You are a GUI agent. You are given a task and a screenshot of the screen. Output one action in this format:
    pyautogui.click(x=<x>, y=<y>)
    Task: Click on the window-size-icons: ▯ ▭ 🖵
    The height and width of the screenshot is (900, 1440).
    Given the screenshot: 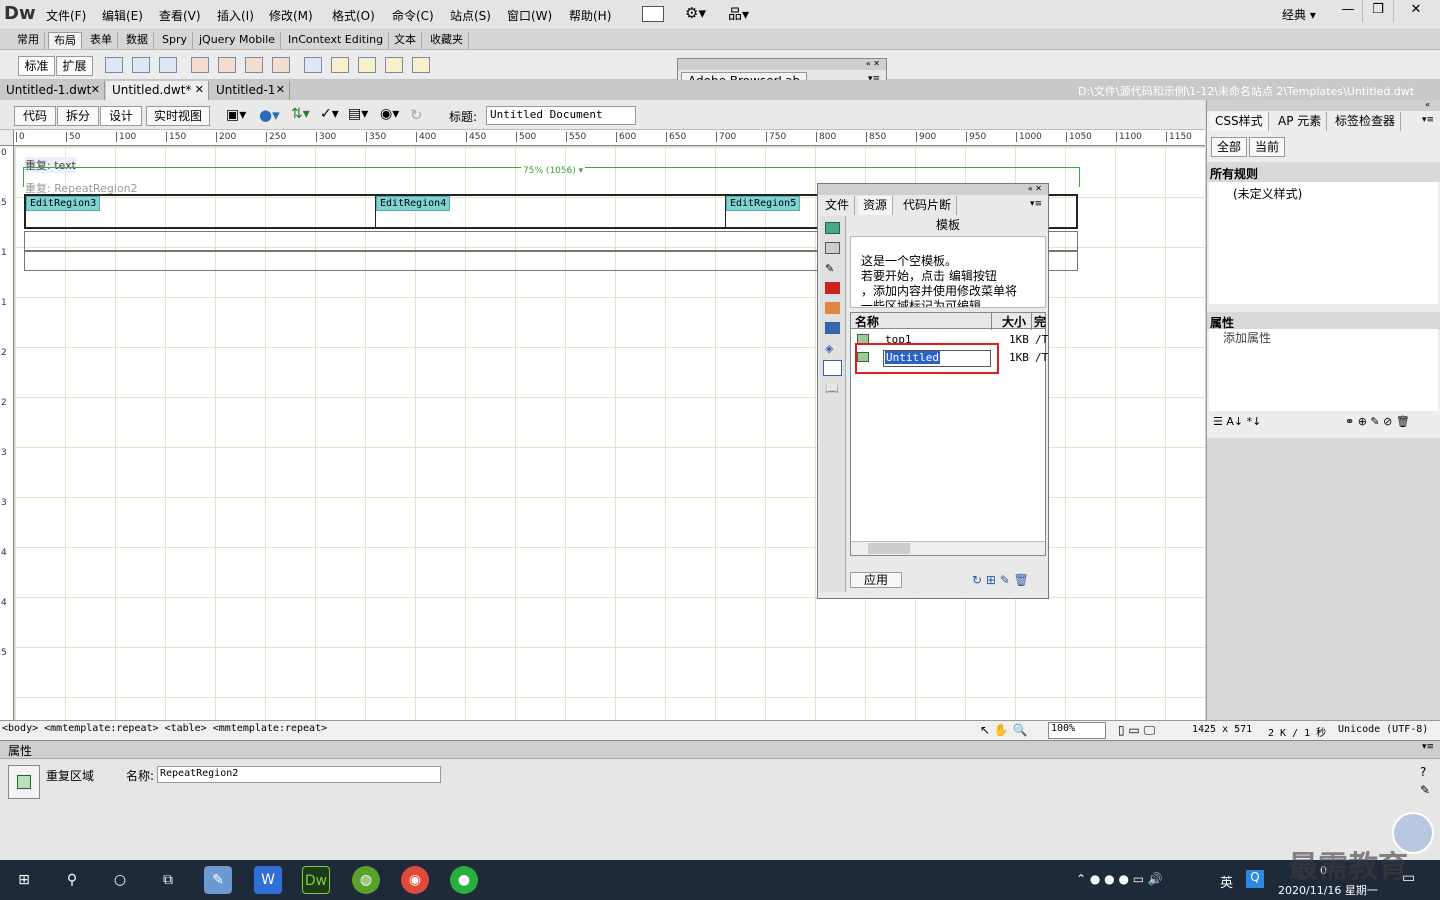 What is the action you would take?
    pyautogui.click(x=1136, y=730)
    